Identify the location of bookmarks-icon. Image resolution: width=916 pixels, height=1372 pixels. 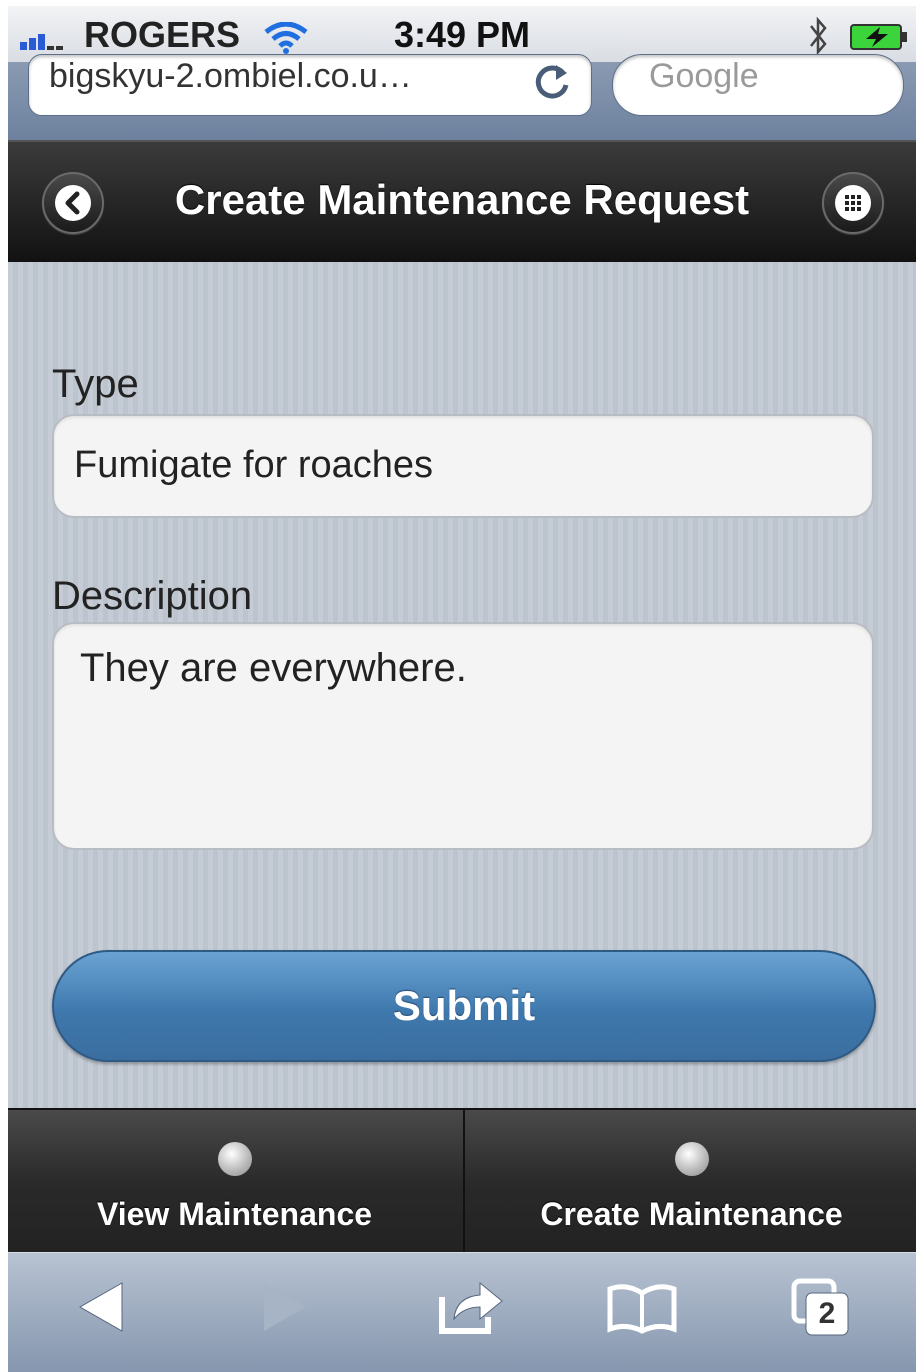
(642, 1307).